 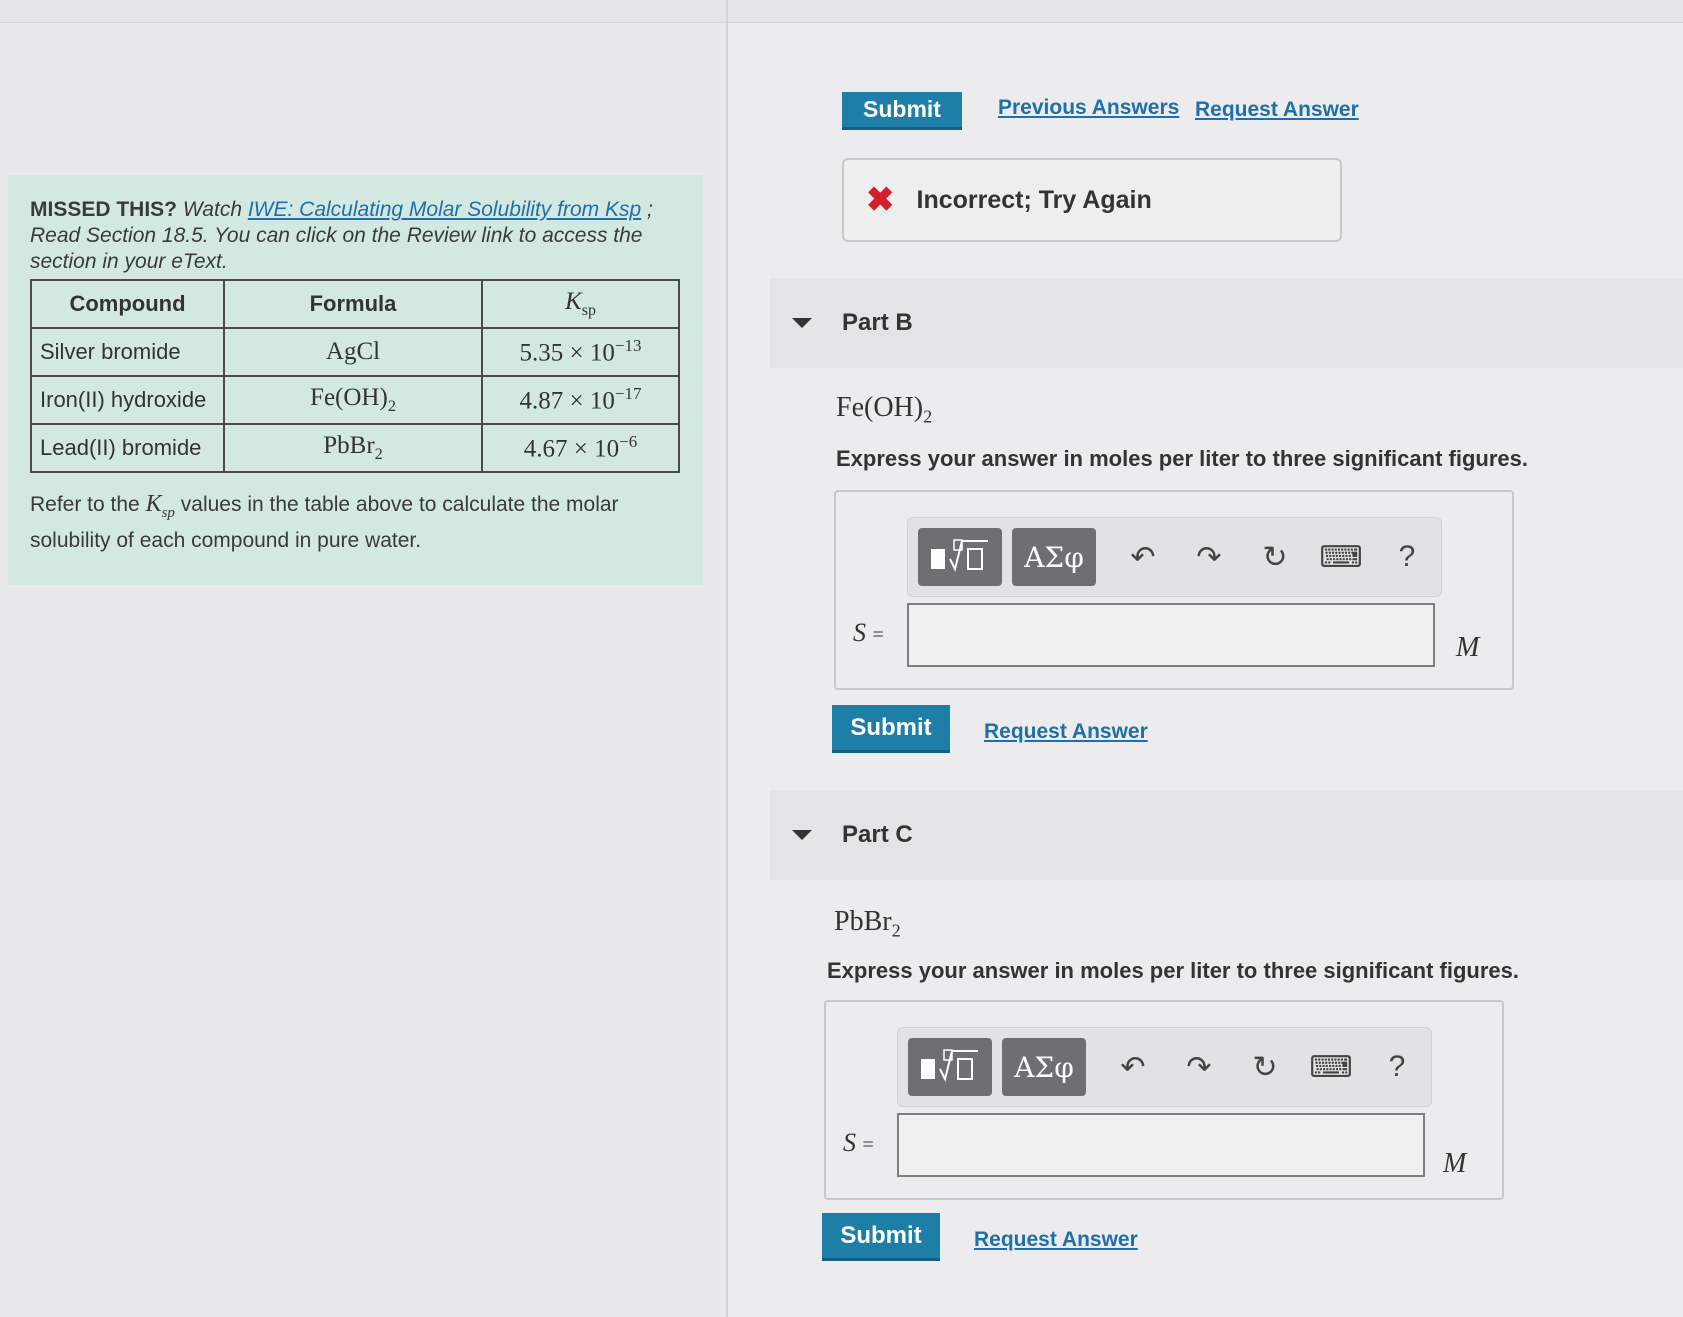 I want to click on part-b-request-answer-link: Request Answer, so click(x=1066, y=732).